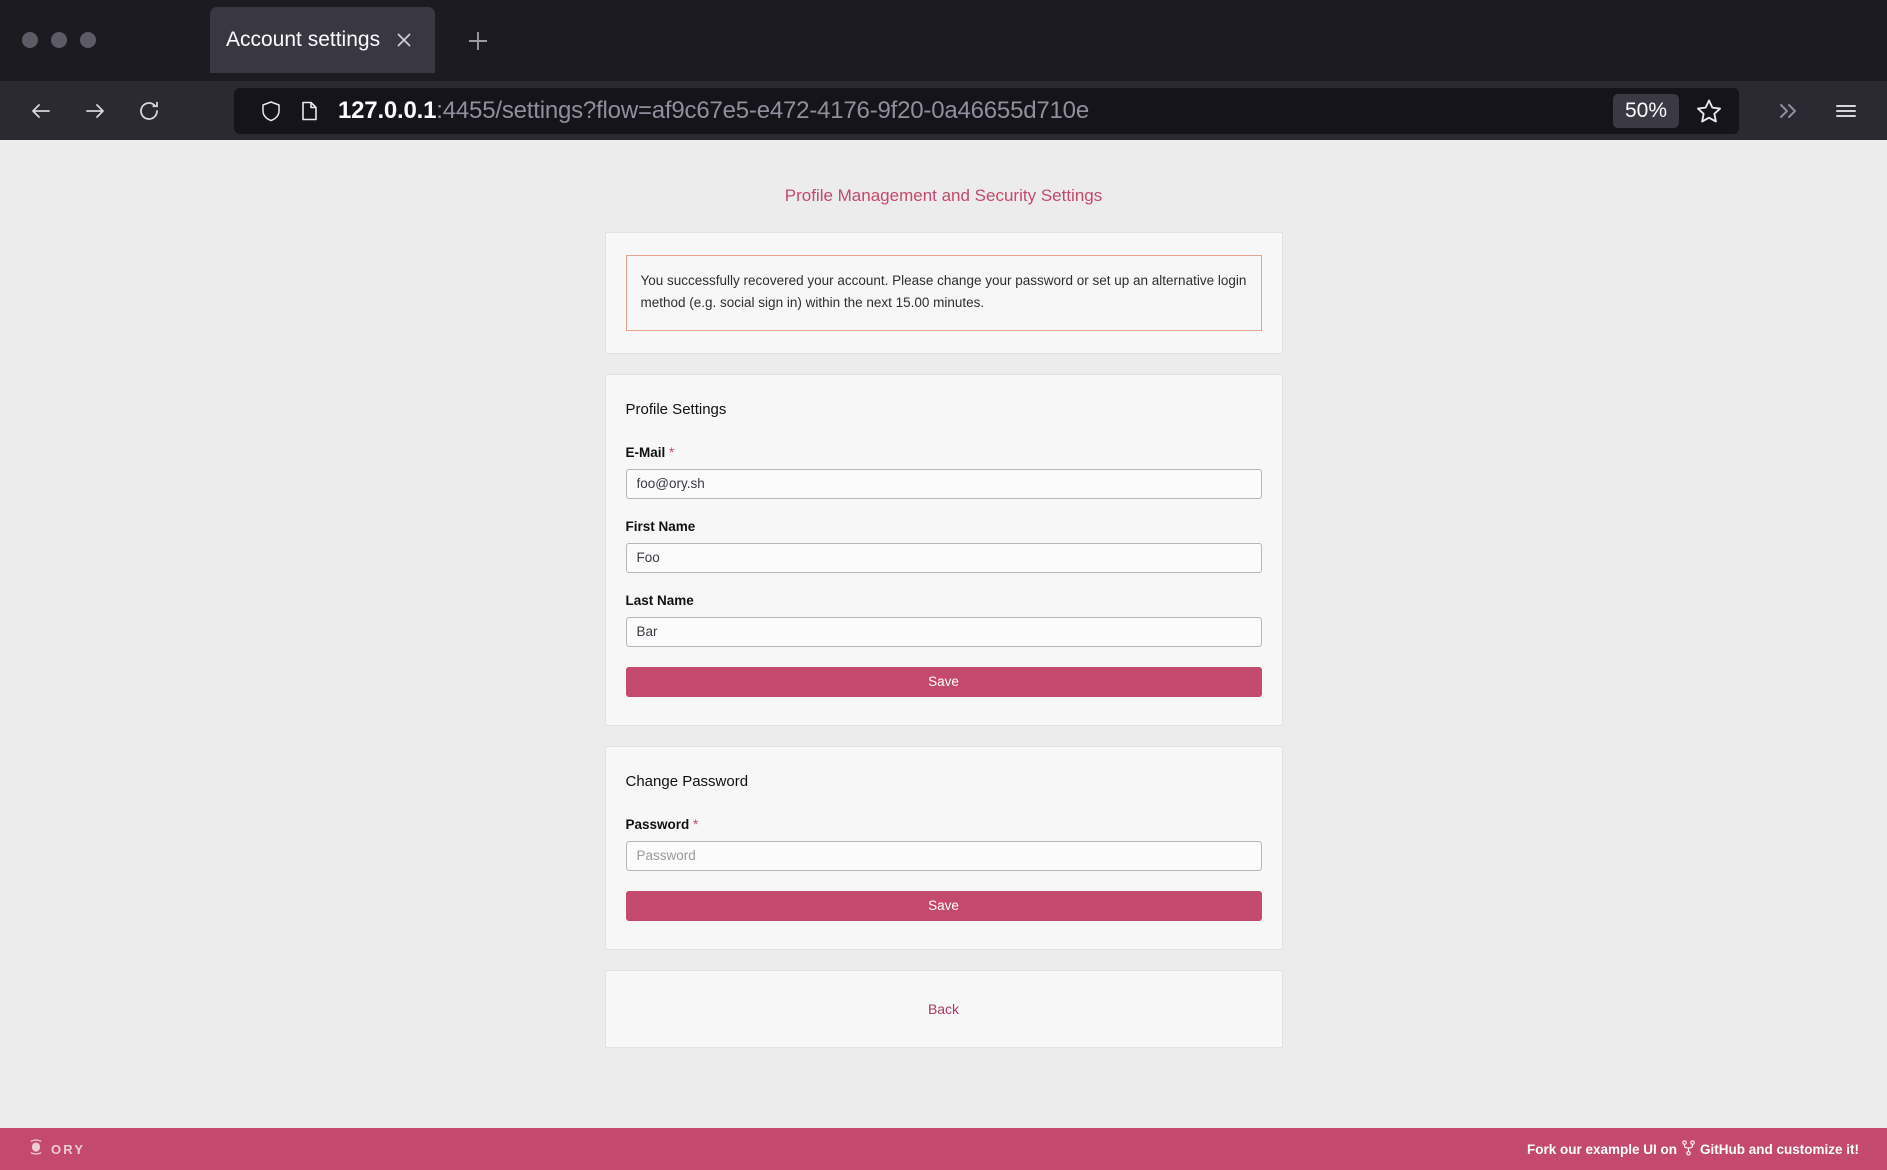 This screenshot has height=1170, width=1887. Describe the element at coordinates (95, 111) in the screenshot. I see `arrow-right-icon` at that location.